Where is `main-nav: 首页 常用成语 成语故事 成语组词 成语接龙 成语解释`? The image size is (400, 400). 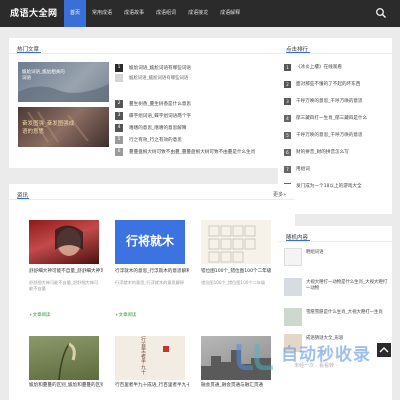
main-nav: 首页 常用成语 成语故事 成语组词 成语接龙 成语解释 is located at coordinates (155, 13).